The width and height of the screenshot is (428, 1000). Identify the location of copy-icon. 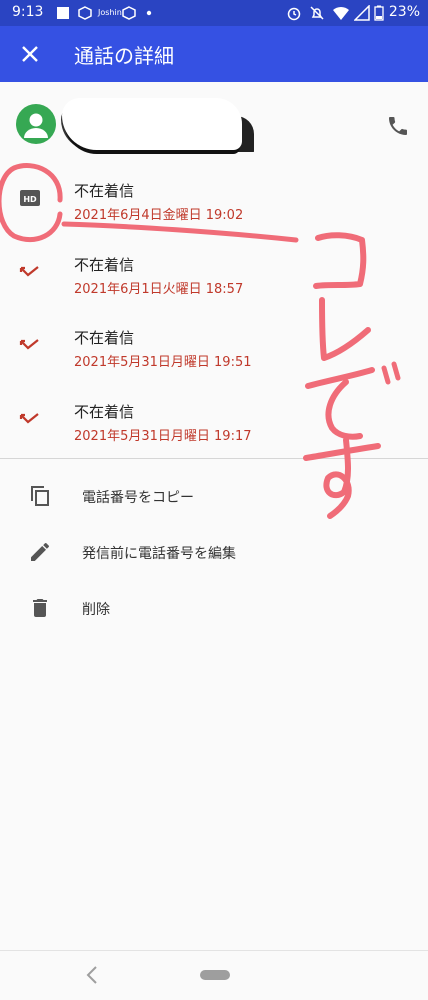
(40, 496).